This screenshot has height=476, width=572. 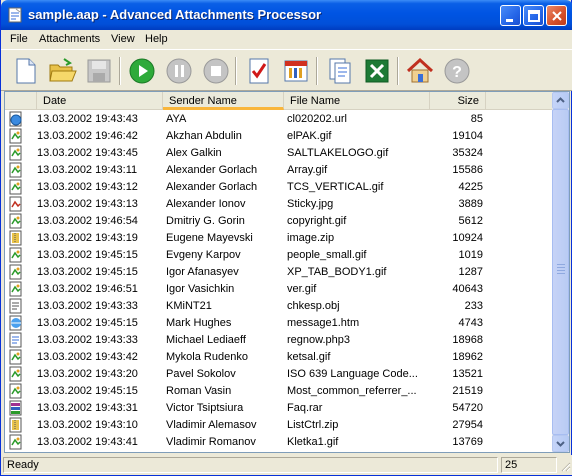 I want to click on menu-help: Help, so click(x=156, y=39).